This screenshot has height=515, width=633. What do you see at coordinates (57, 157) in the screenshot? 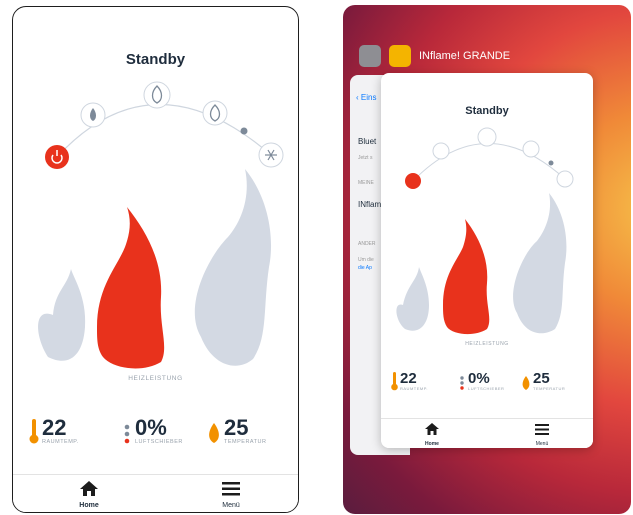
I see `power-button` at bounding box center [57, 157].